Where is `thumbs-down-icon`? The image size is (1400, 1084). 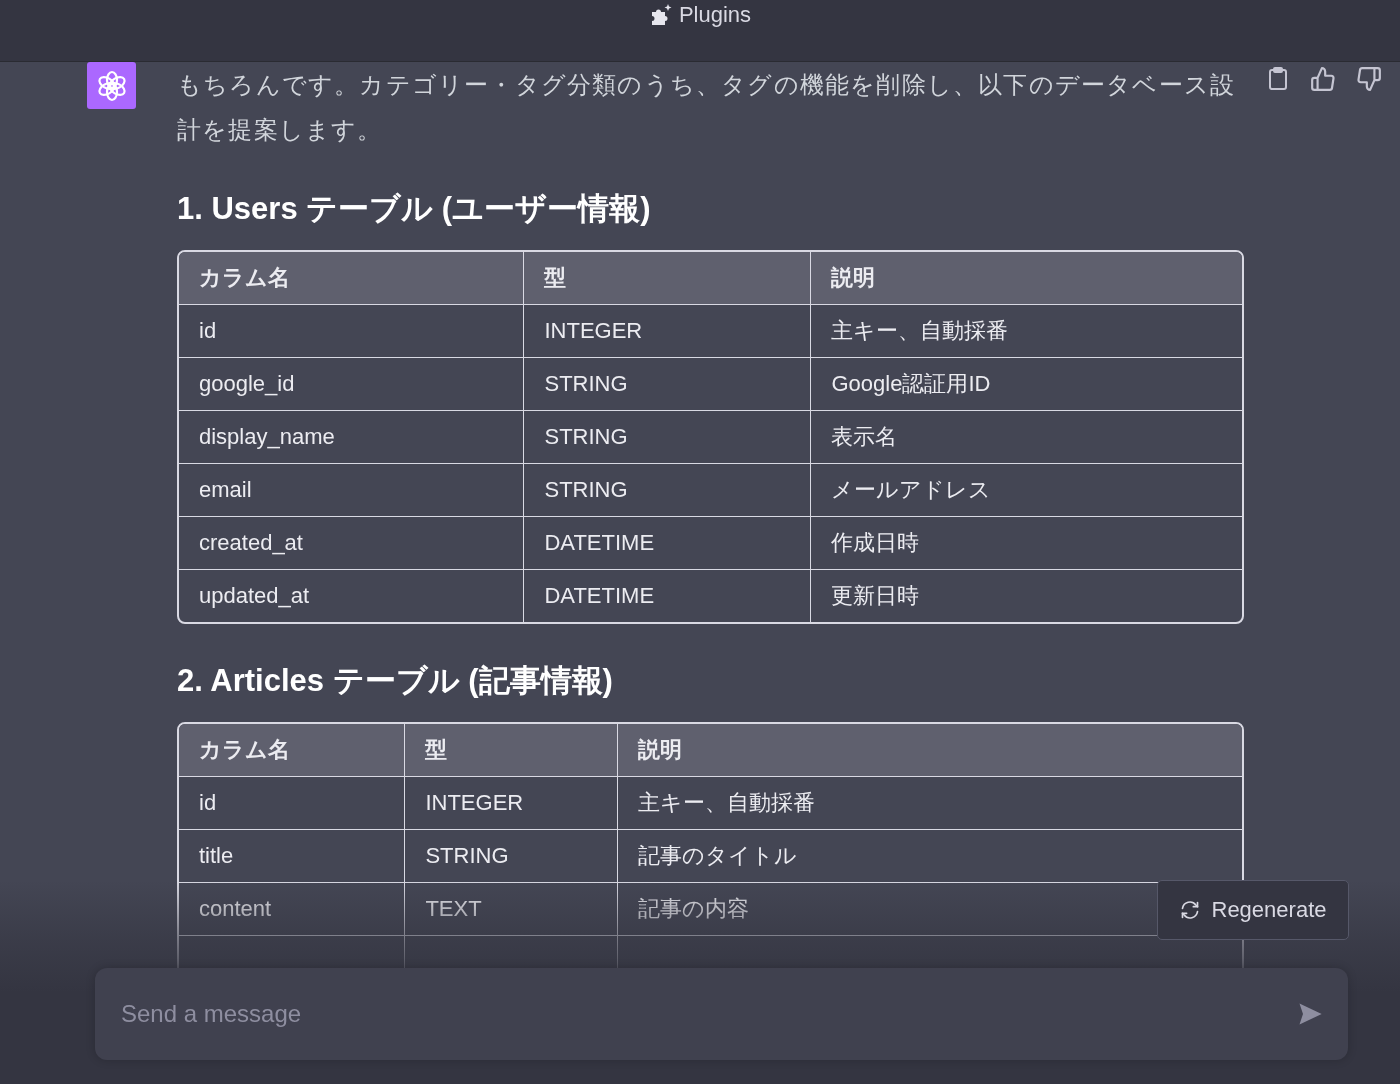 thumbs-down-icon is located at coordinates (1369, 79).